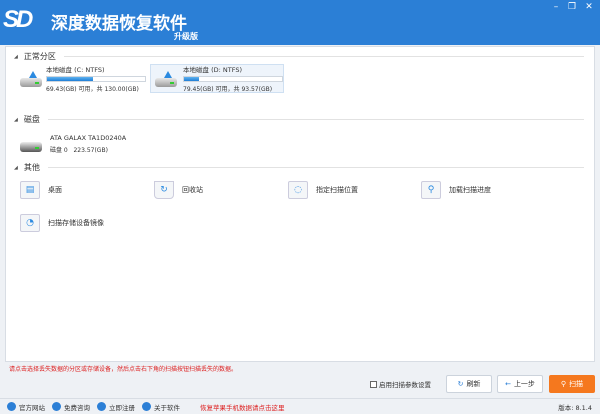 The height and width of the screenshot is (414, 600). Describe the element at coordinates (572, 384) in the screenshot. I see `scan-button: ⚲ 扫描` at that location.